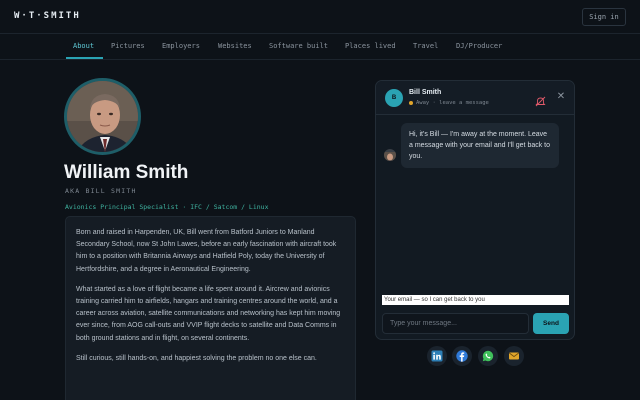  I want to click on whatsapp-icon, so click(488, 356).